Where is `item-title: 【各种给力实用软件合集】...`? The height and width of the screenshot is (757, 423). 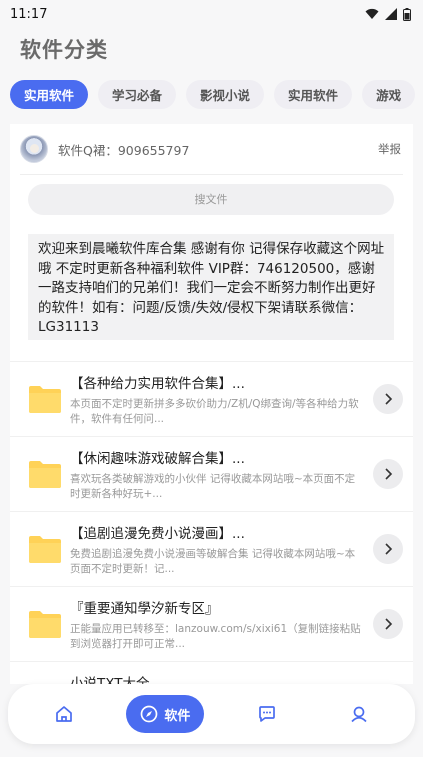 item-title: 【各种给力实用软件合集】... is located at coordinates (157, 383).